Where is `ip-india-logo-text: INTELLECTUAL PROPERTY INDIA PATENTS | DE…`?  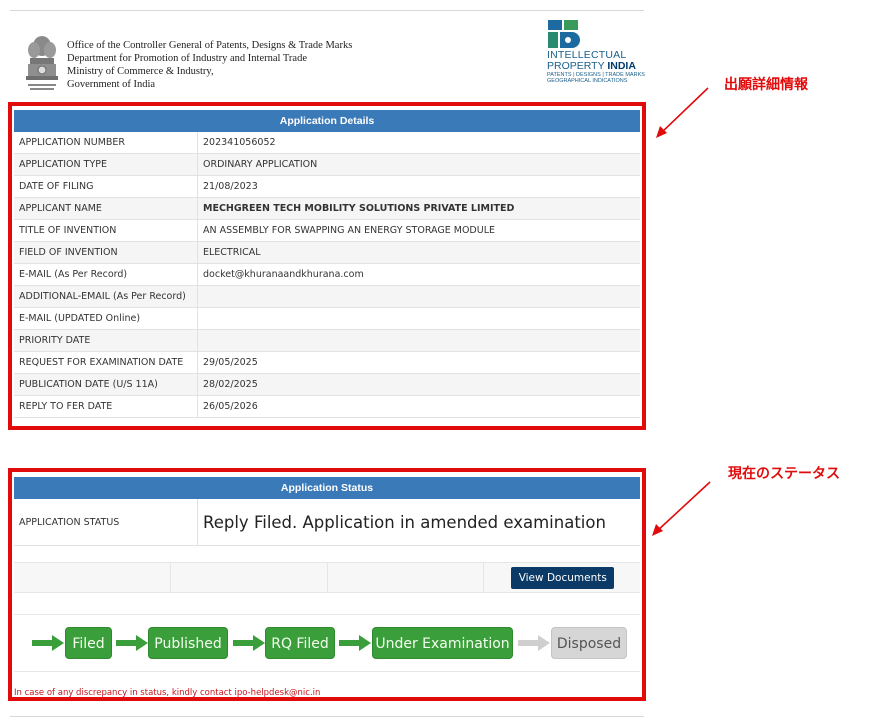
ip-india-logo-text: INTELLECTUAL PROPERTY INDIA PATENTS | DE… is located at coordinates (596, 67).